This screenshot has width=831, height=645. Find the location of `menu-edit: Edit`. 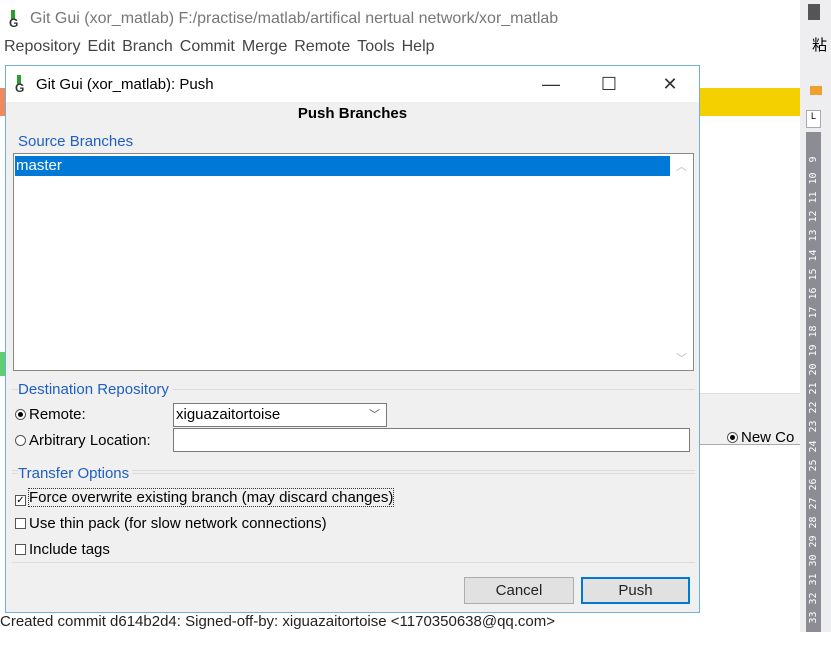

menu-edit: Edit is located at coordinates (101, 50).